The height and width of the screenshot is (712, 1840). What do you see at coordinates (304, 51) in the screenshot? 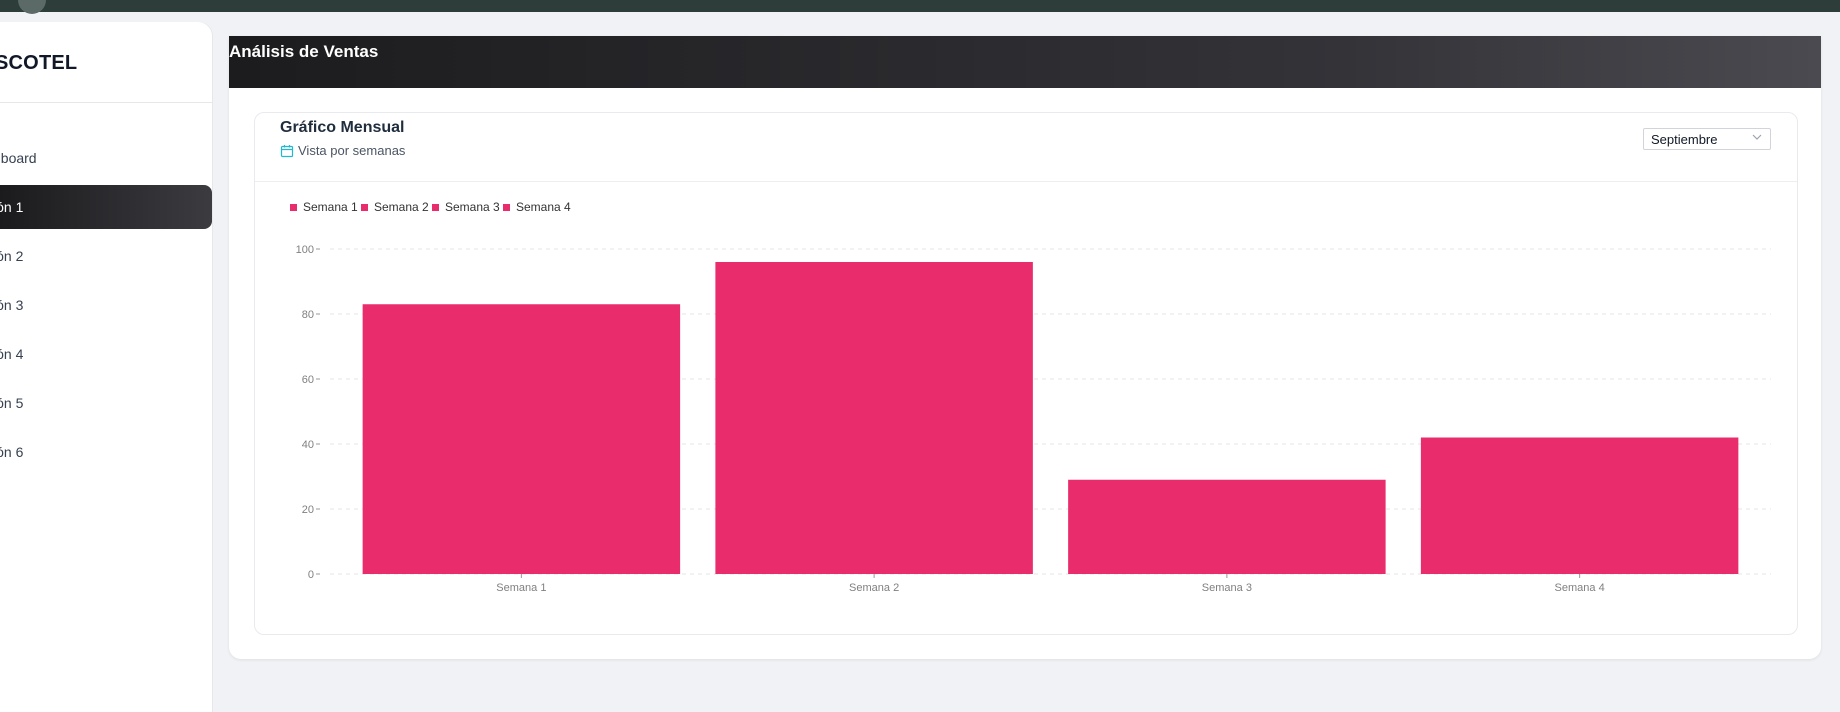
I see `page-title: Análisis de Ventas` at bounding box center [304, 51].